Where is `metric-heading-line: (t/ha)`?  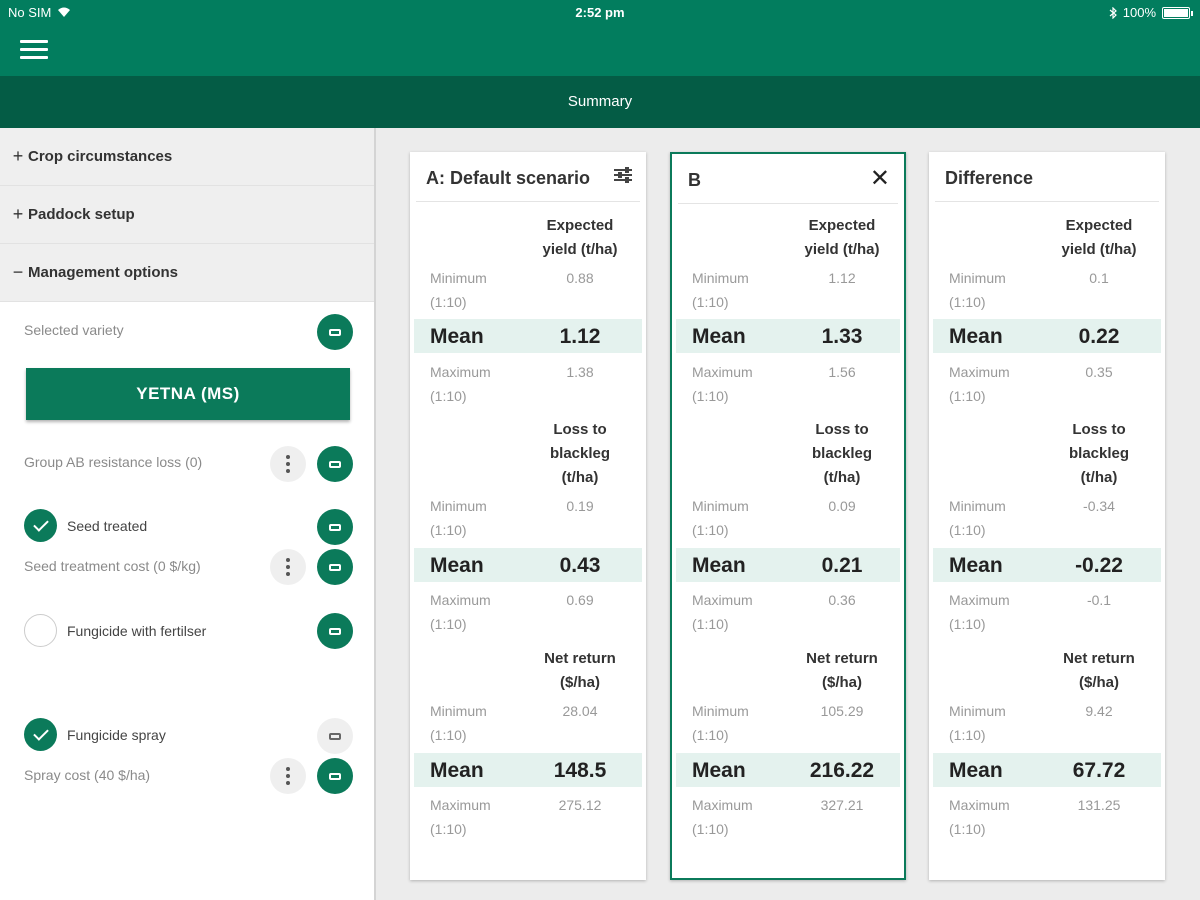 metric-heading-line: (t/ha) is located at coordinates (842, 477).